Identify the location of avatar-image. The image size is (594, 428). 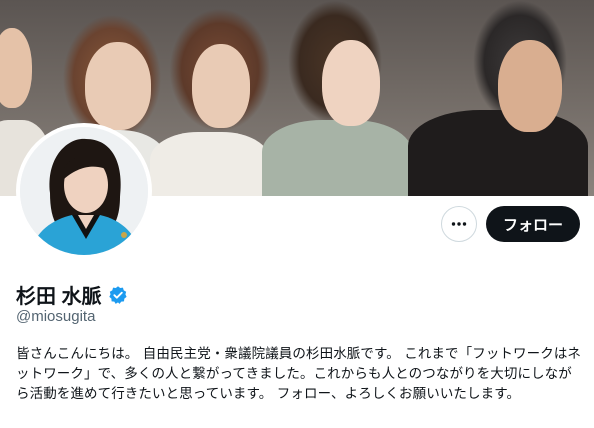
(84, 191).